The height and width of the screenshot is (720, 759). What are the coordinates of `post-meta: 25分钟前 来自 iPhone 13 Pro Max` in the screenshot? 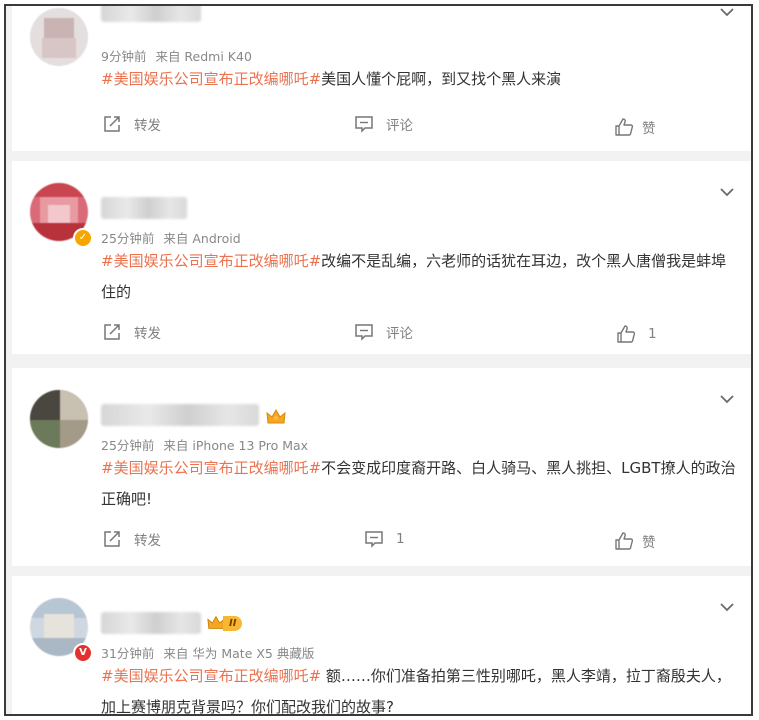 It's located at (209, 444).